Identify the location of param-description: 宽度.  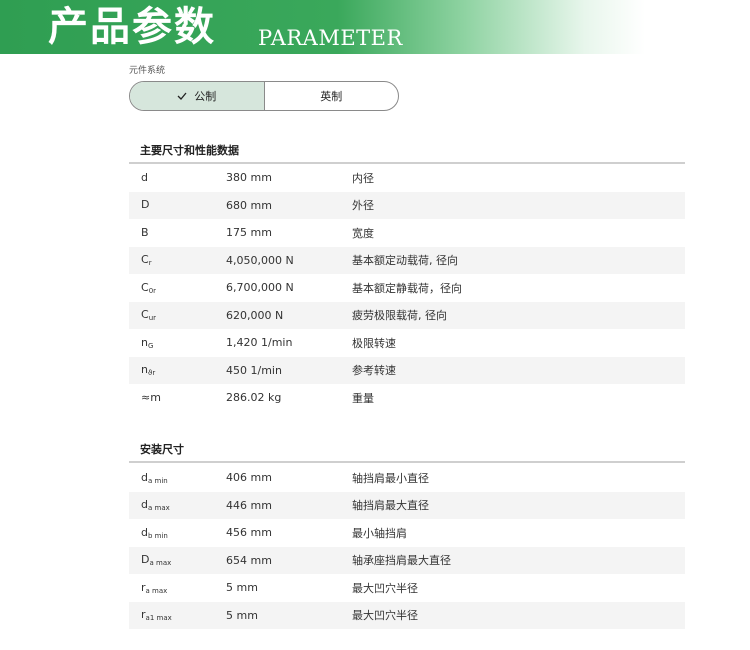
(363, 233).